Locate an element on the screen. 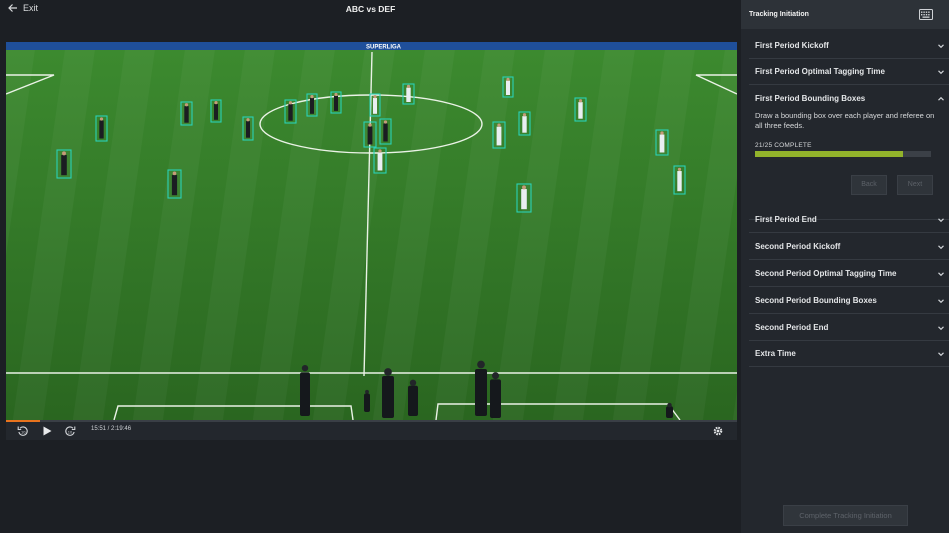  section-label: First Period Optimal Tagging Time is located at coordinates (820, 71).